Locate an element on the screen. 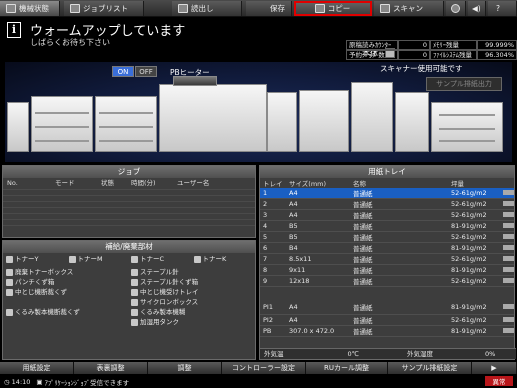 The width and height of the screenshot is (517, 388). ru-curl-adjust-button: RUカール調整 is located at coordinates (347, 368).